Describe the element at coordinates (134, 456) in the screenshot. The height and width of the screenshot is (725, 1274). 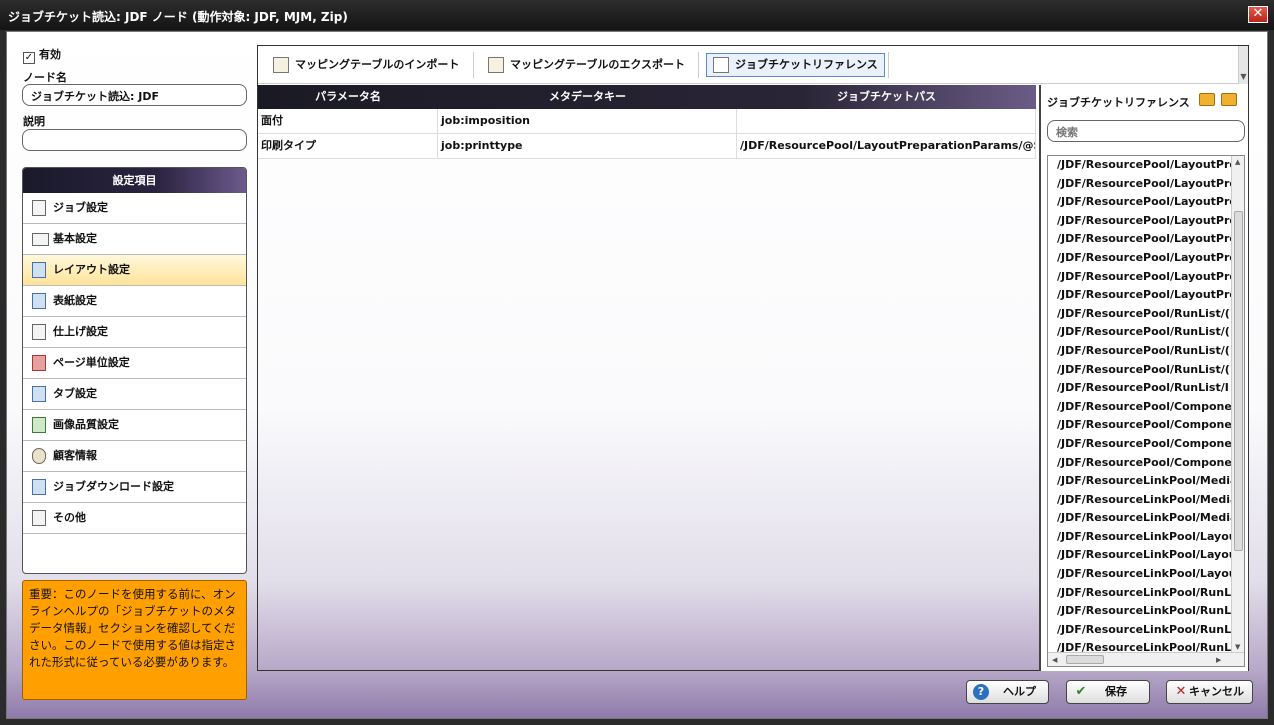
I see `settings-item-customer: 顧客情報` at that location.